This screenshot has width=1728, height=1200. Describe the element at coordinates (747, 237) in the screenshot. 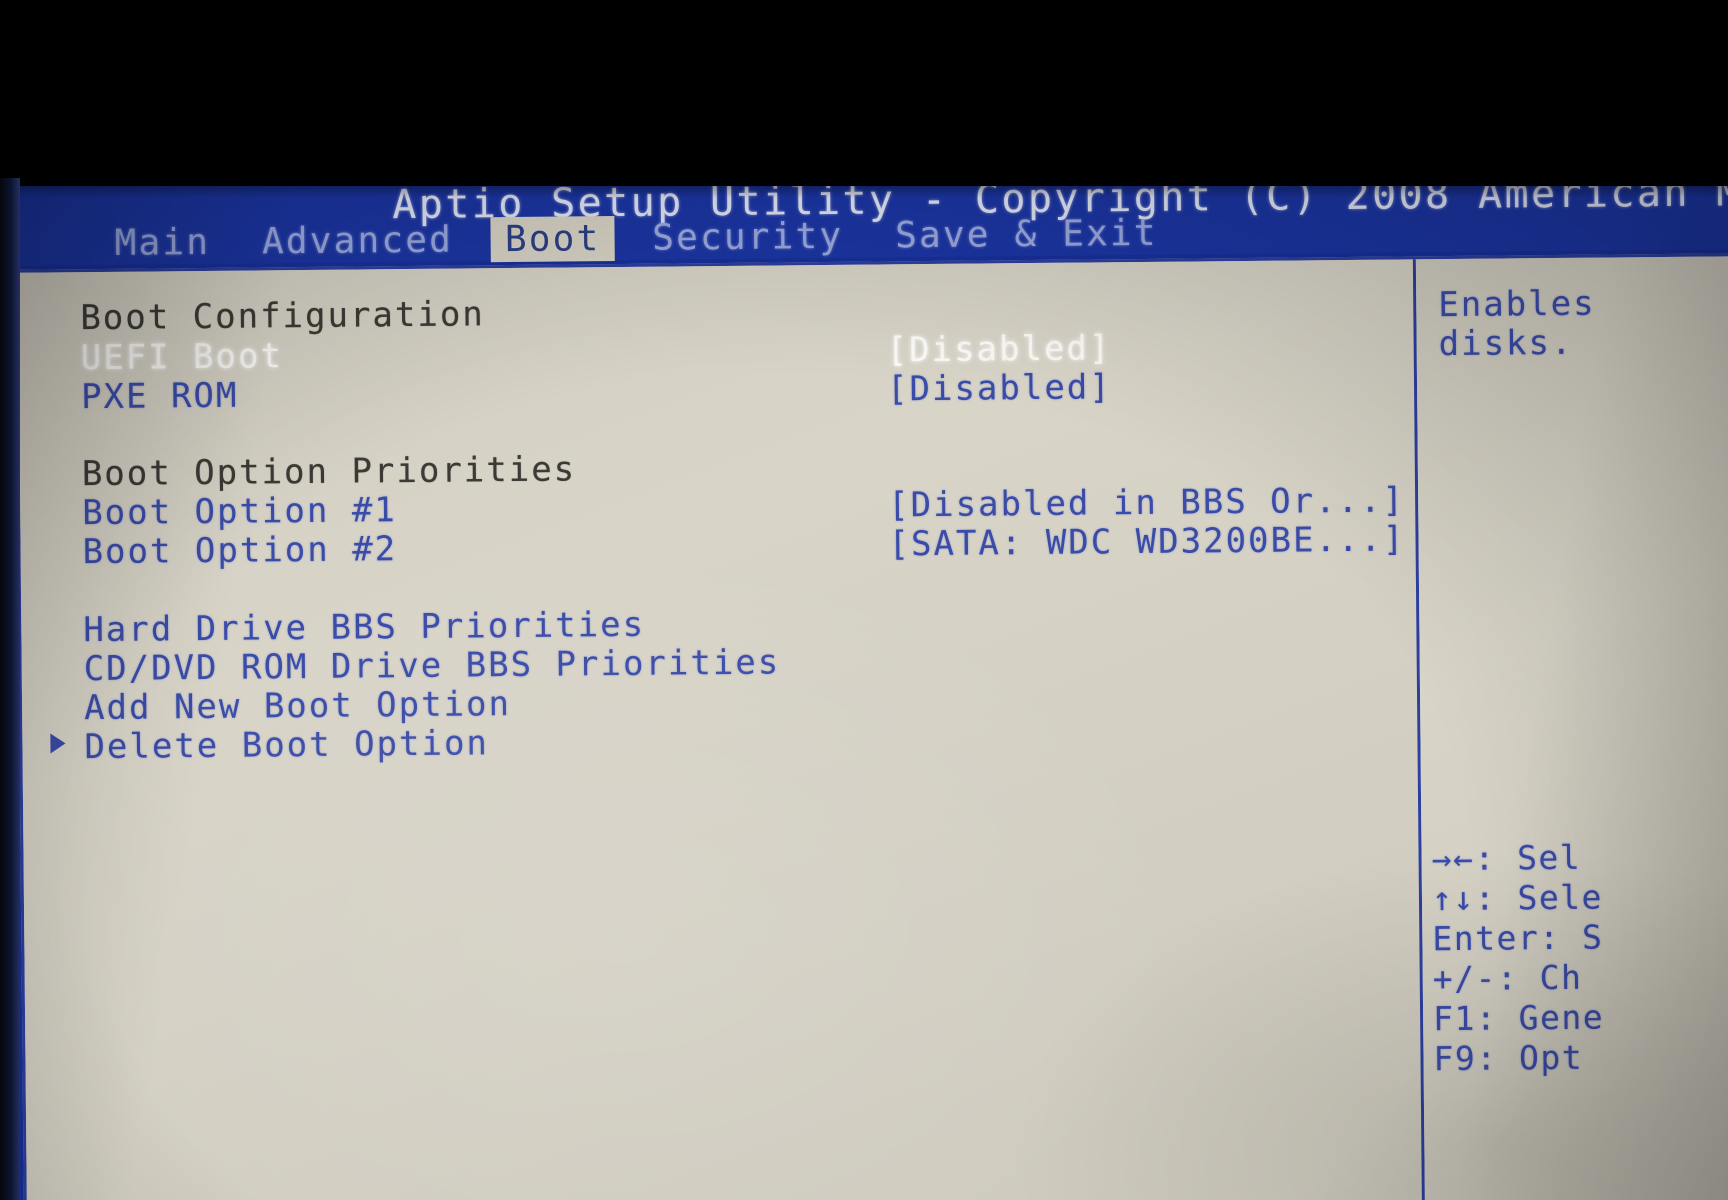

I see `tab-security: Security` at that location.